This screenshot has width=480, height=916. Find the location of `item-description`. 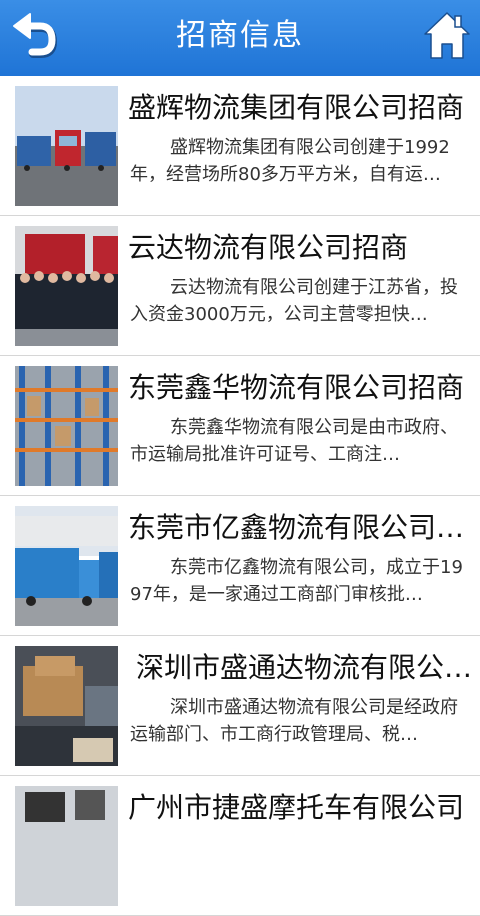

item-description is located at coordinates (299, 861).